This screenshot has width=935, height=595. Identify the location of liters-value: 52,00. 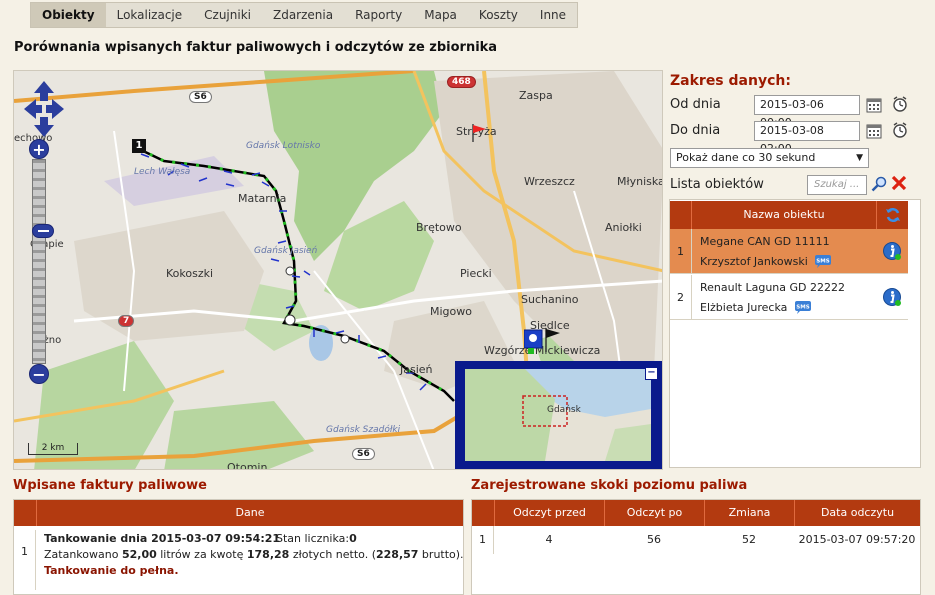
(139, 554).